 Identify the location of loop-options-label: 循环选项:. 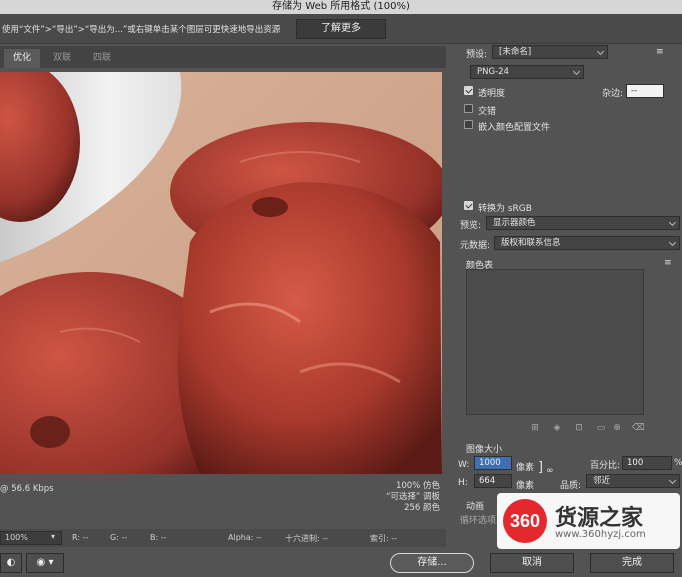
(480, 521).